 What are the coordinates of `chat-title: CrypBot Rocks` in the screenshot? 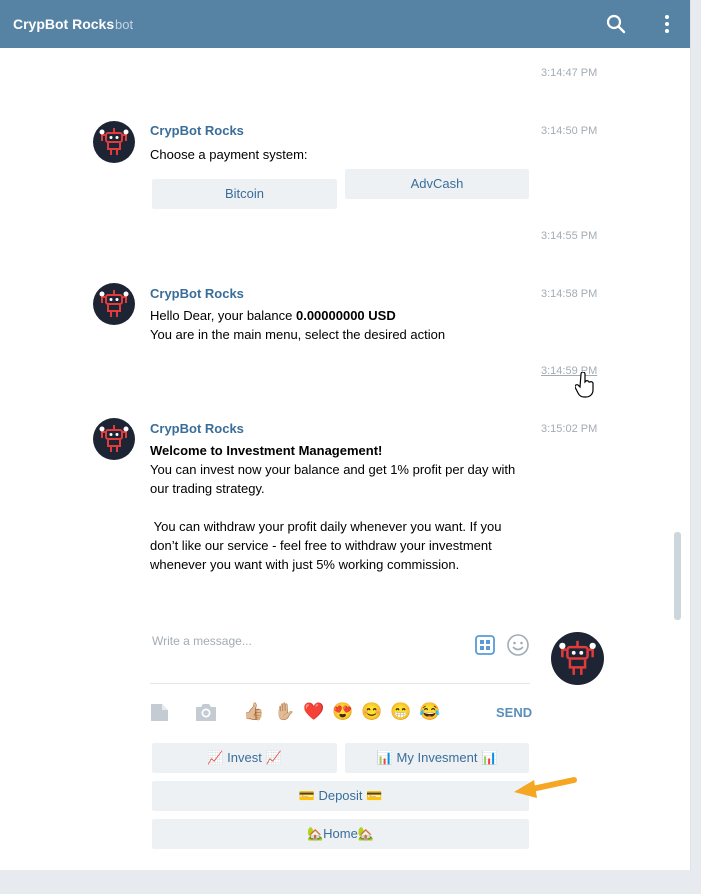 It's located at (63, 24).